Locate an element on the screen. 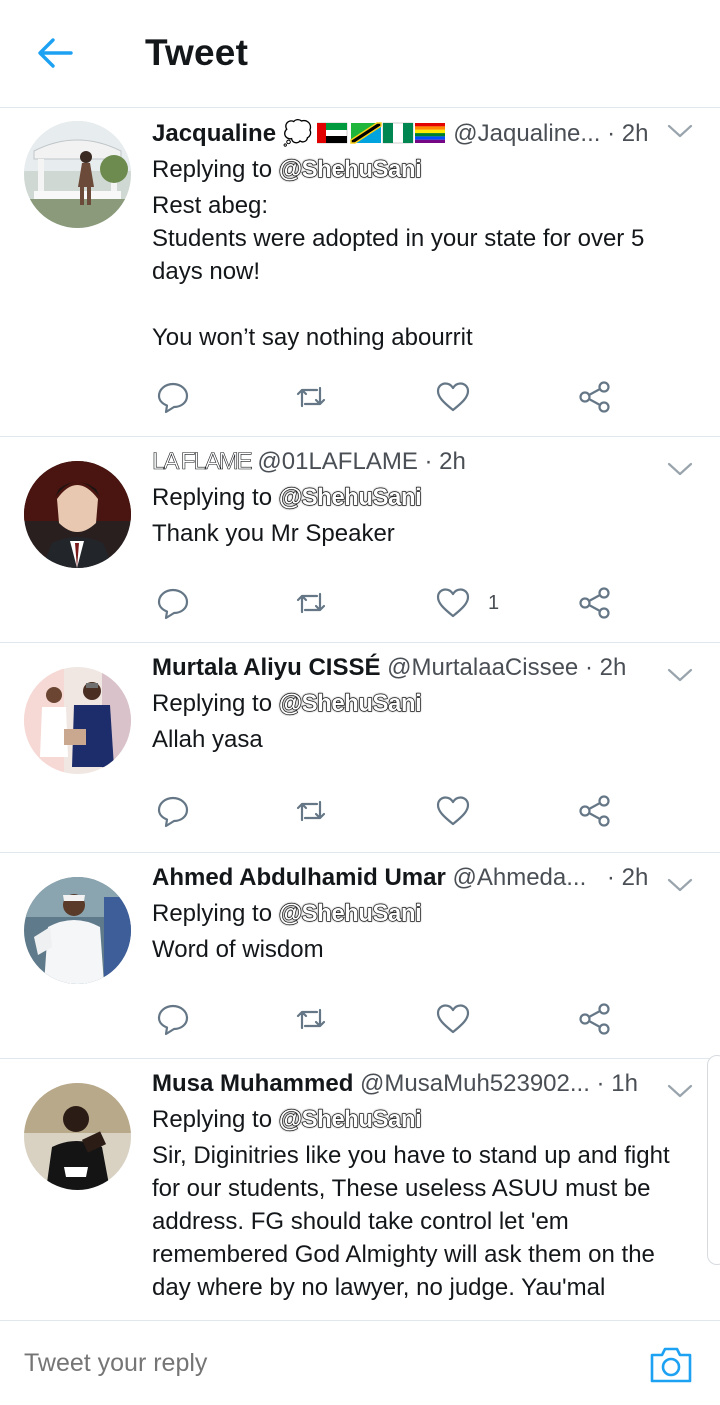 The image size is (720, 1405). tweet-text: Allah yasa is located at coordinates (207, 739).